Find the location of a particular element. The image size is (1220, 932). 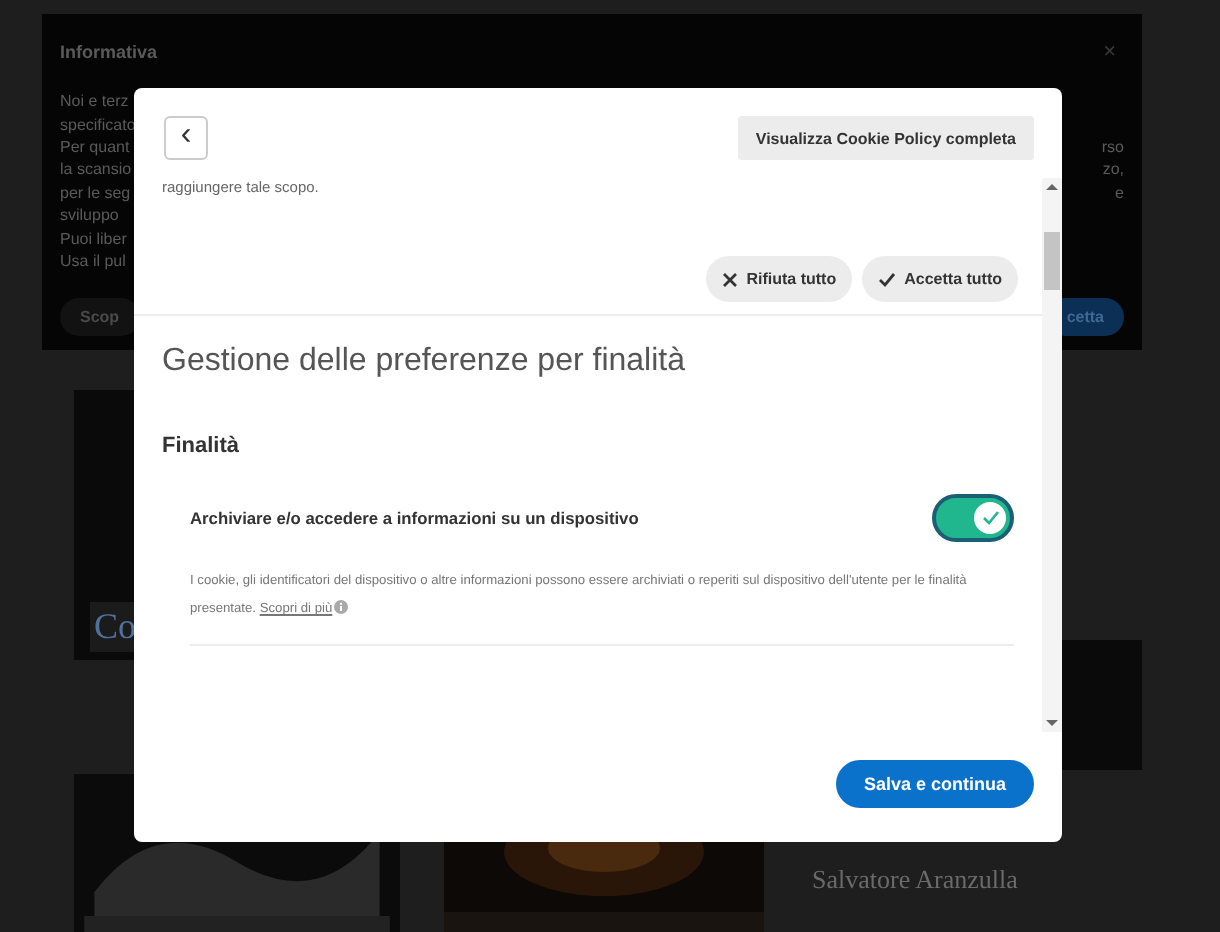

subsection-title: Finalità is located at coordinates (201, 446).